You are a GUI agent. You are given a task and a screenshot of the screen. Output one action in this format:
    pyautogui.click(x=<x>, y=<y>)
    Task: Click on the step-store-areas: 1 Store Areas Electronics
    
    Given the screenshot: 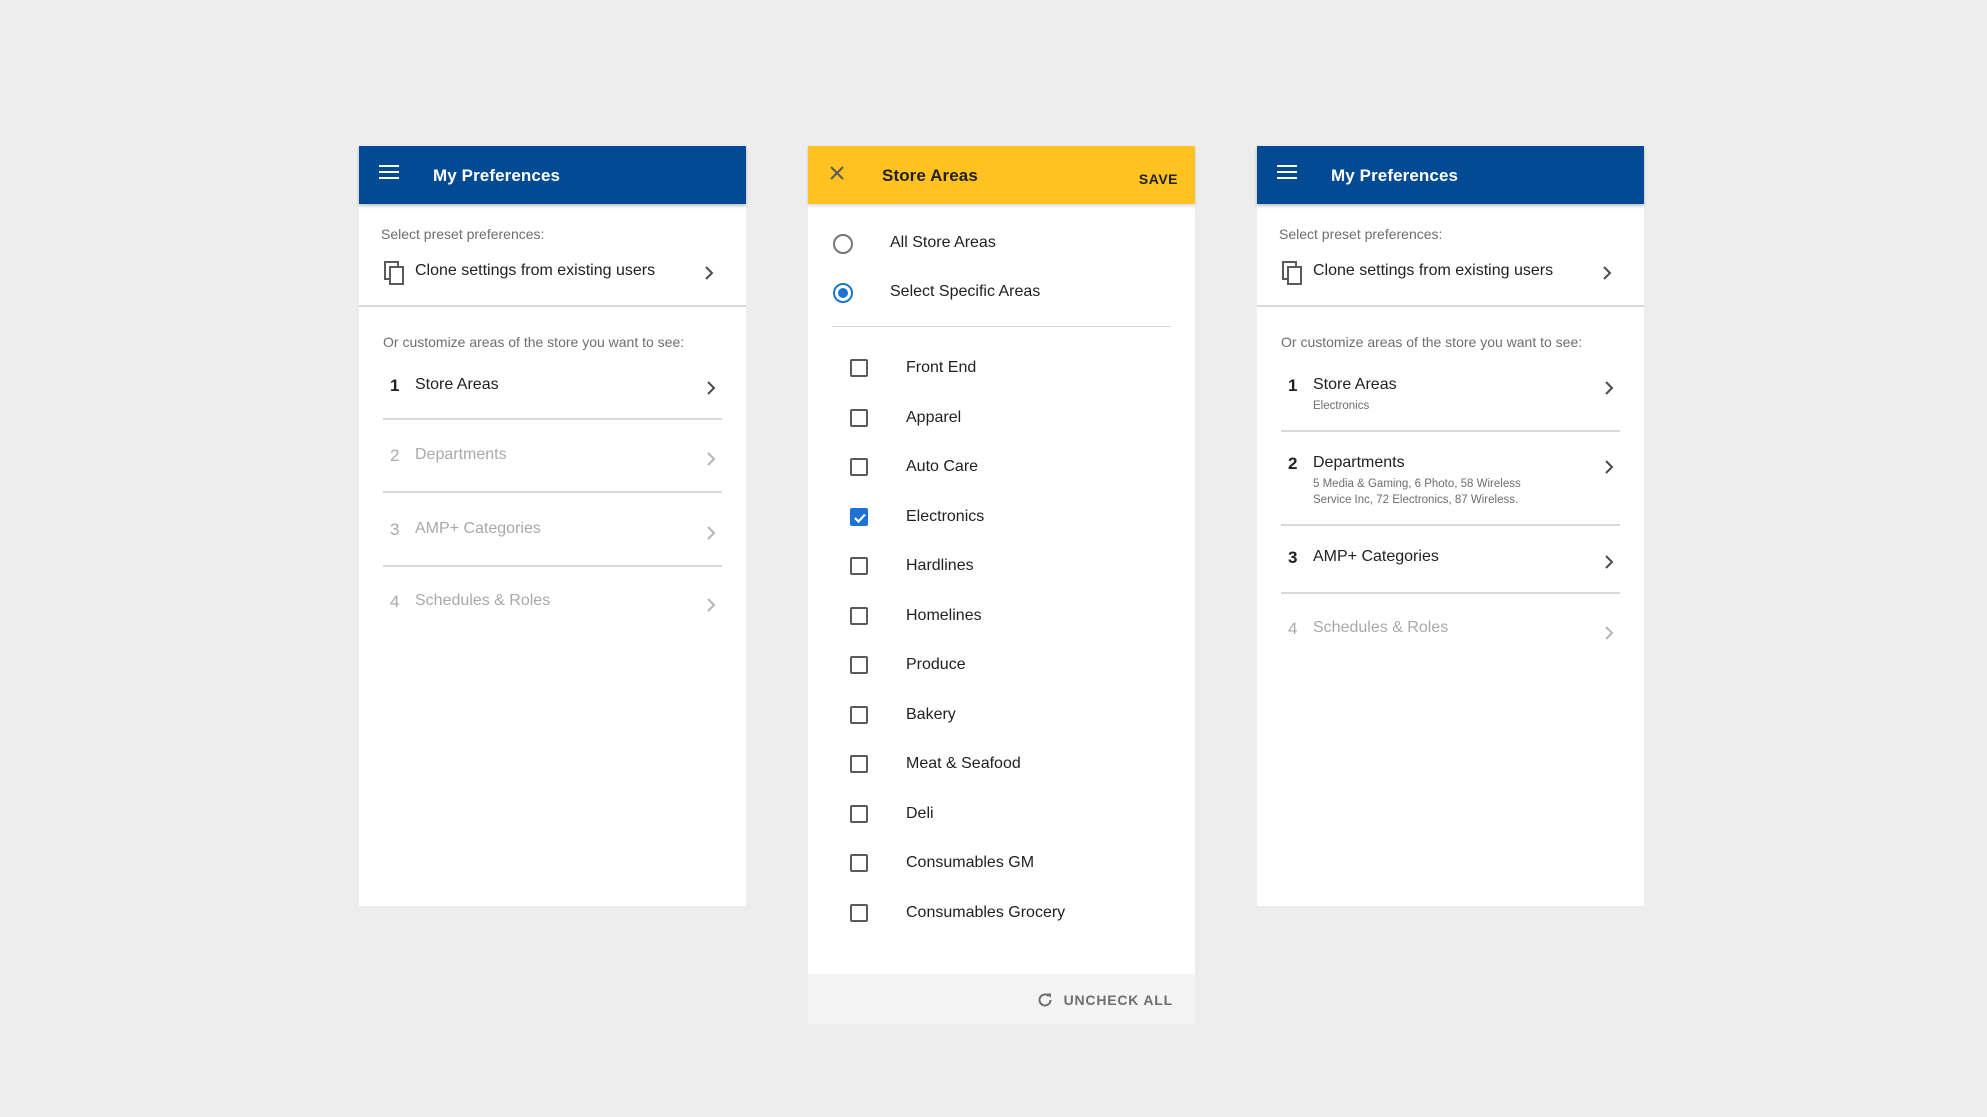 What is the action you would take?
    pyautogui.click(x=1450, y=401)
    